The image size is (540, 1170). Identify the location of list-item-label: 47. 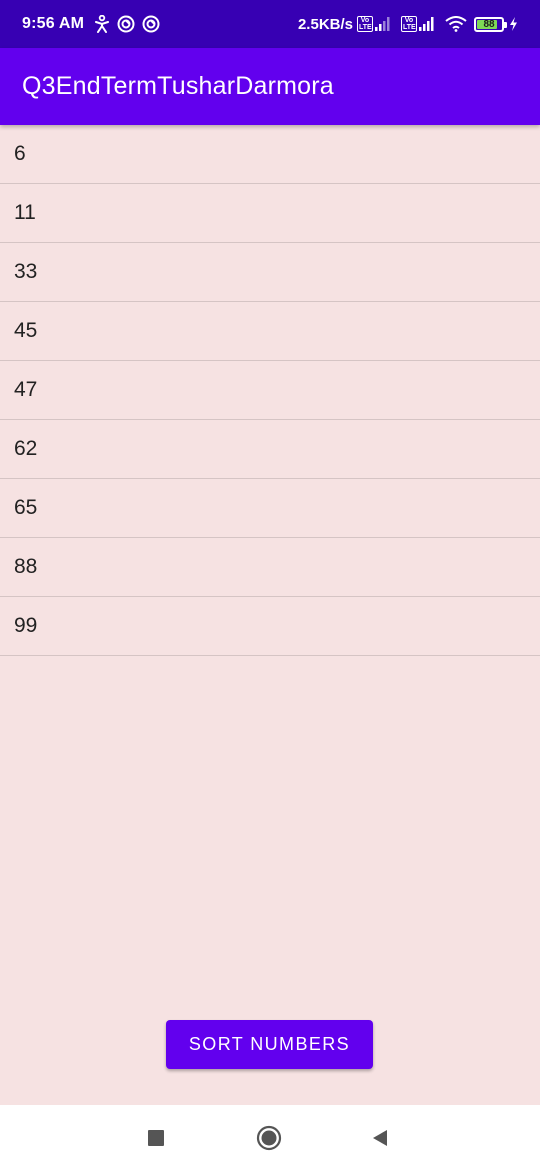
(26, 389).